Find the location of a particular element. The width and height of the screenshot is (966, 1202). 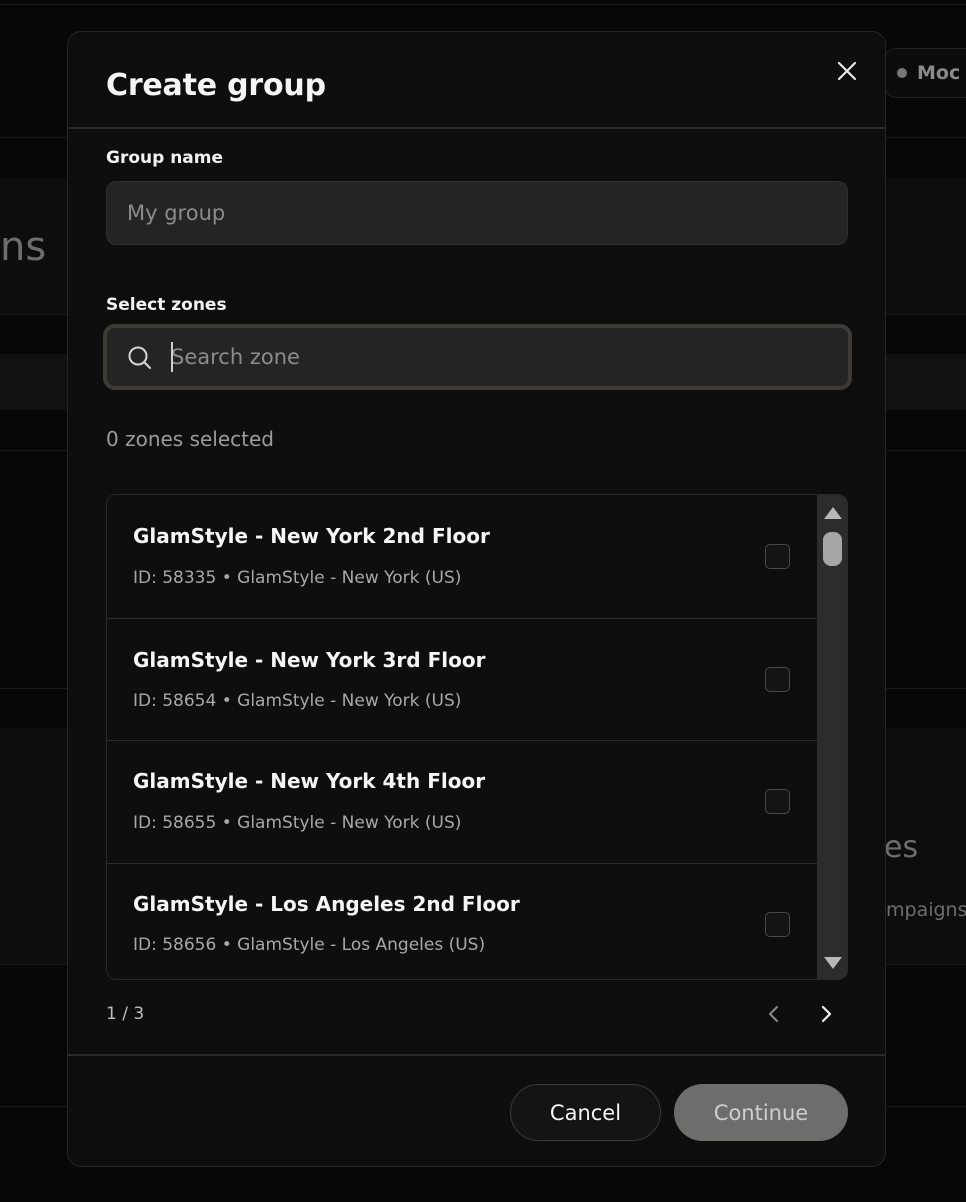

next-page-button is located at coordinates (826, 1014).